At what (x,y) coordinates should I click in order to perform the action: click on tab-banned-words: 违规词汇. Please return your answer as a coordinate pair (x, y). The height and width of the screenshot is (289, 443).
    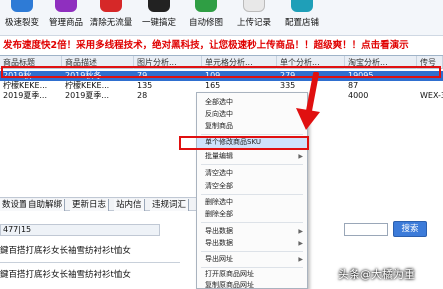
    Looking at the image, I should click on (170, 205).